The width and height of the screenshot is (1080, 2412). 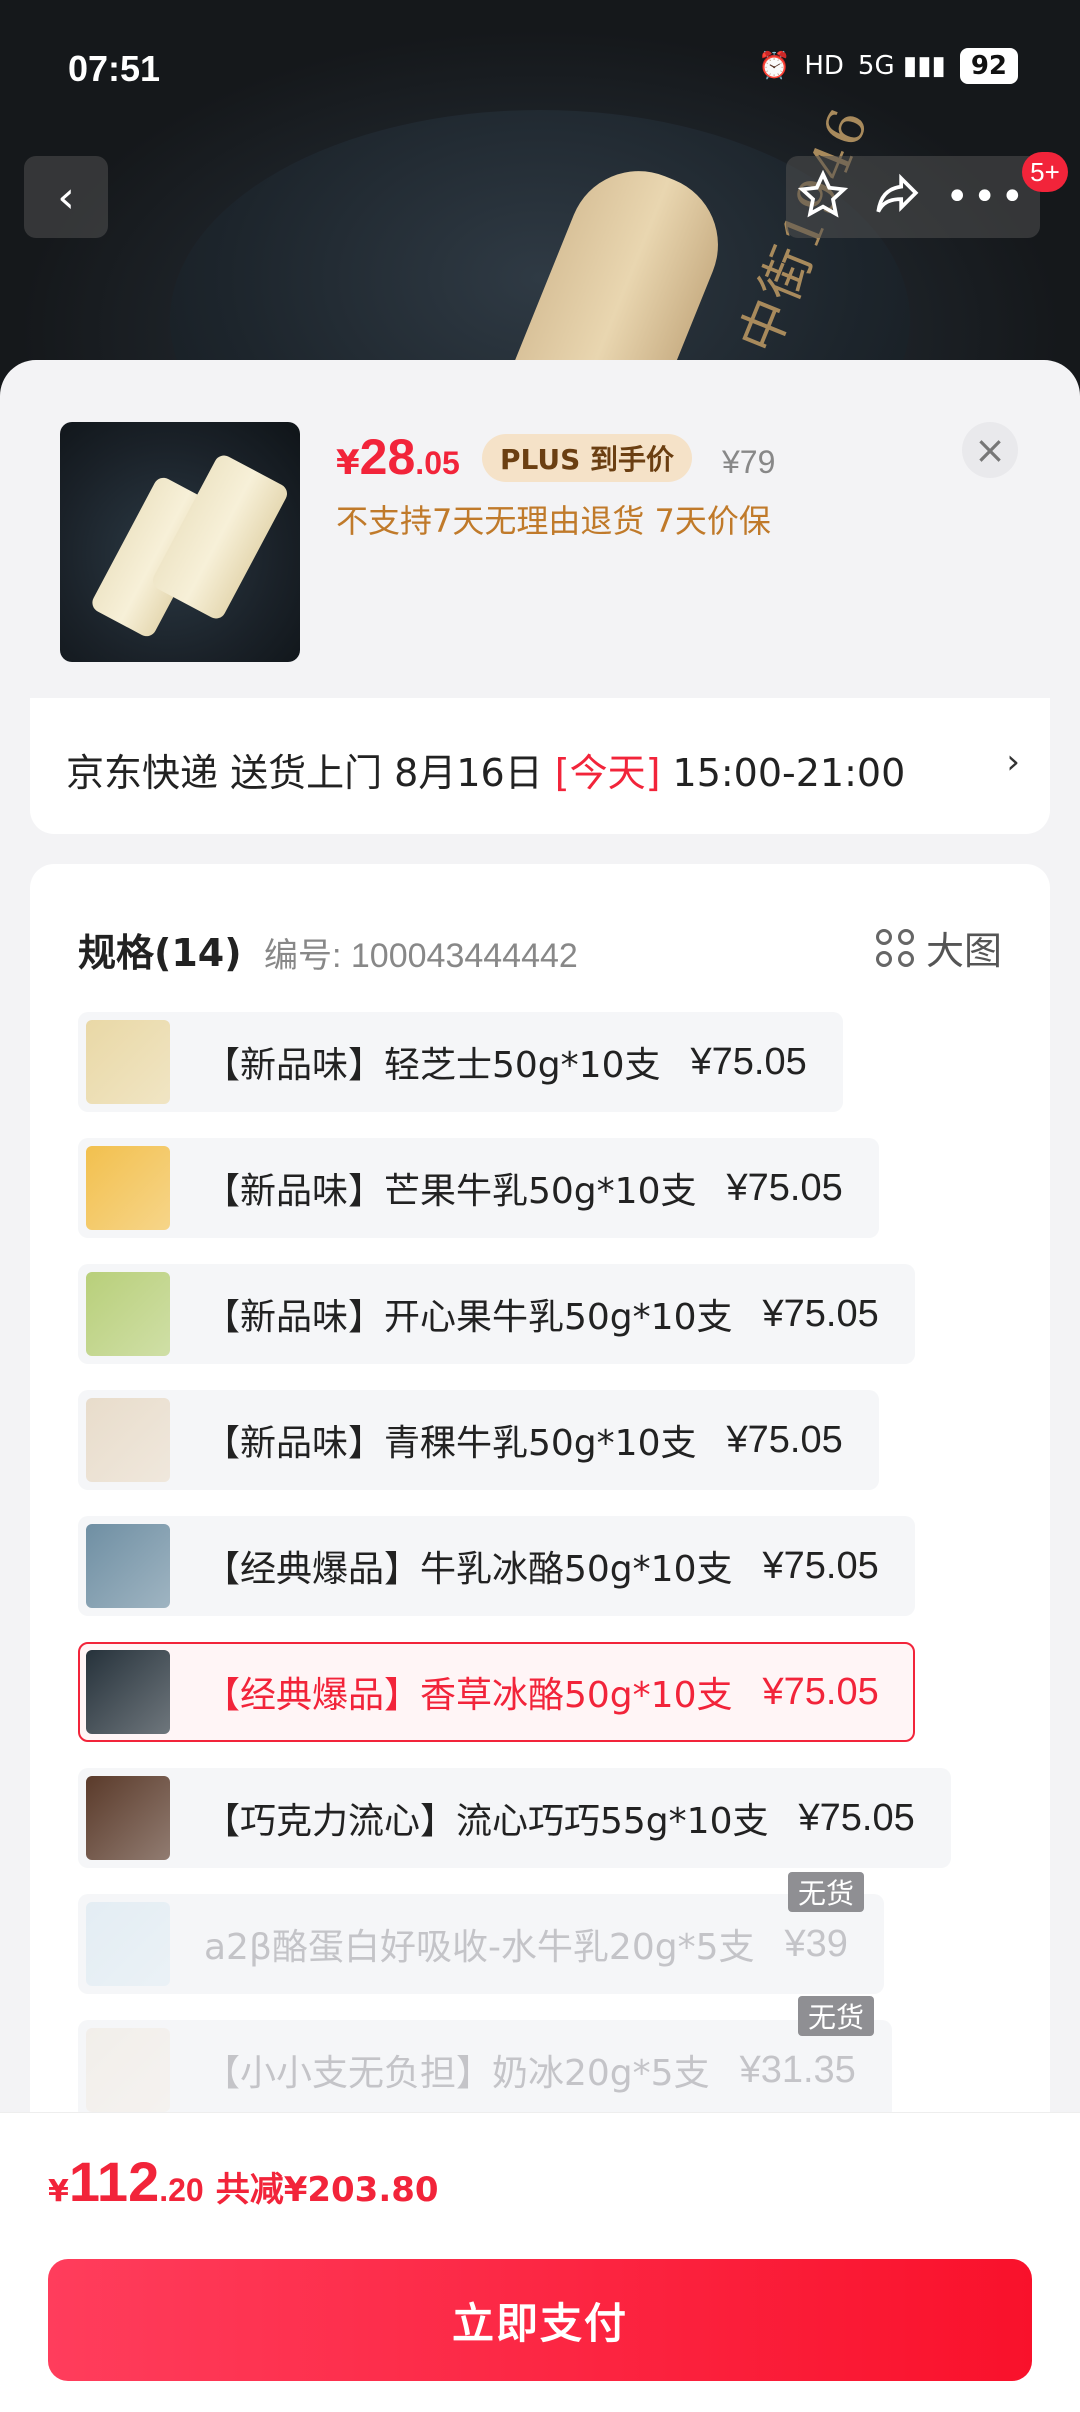 What do you see at coordinates (160, 953) in the screenshot?
I see `spec-title: 规格(14)` at bounding box center [160, 953].